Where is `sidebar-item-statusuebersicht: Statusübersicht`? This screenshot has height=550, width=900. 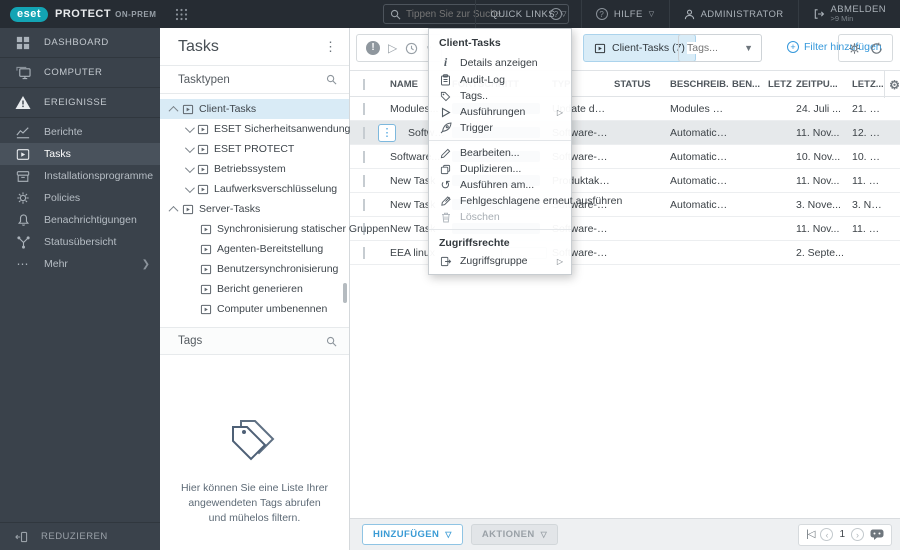 sidebar-item-statusuebersicht: Statusübersicht is located at coordinates (80, 242).